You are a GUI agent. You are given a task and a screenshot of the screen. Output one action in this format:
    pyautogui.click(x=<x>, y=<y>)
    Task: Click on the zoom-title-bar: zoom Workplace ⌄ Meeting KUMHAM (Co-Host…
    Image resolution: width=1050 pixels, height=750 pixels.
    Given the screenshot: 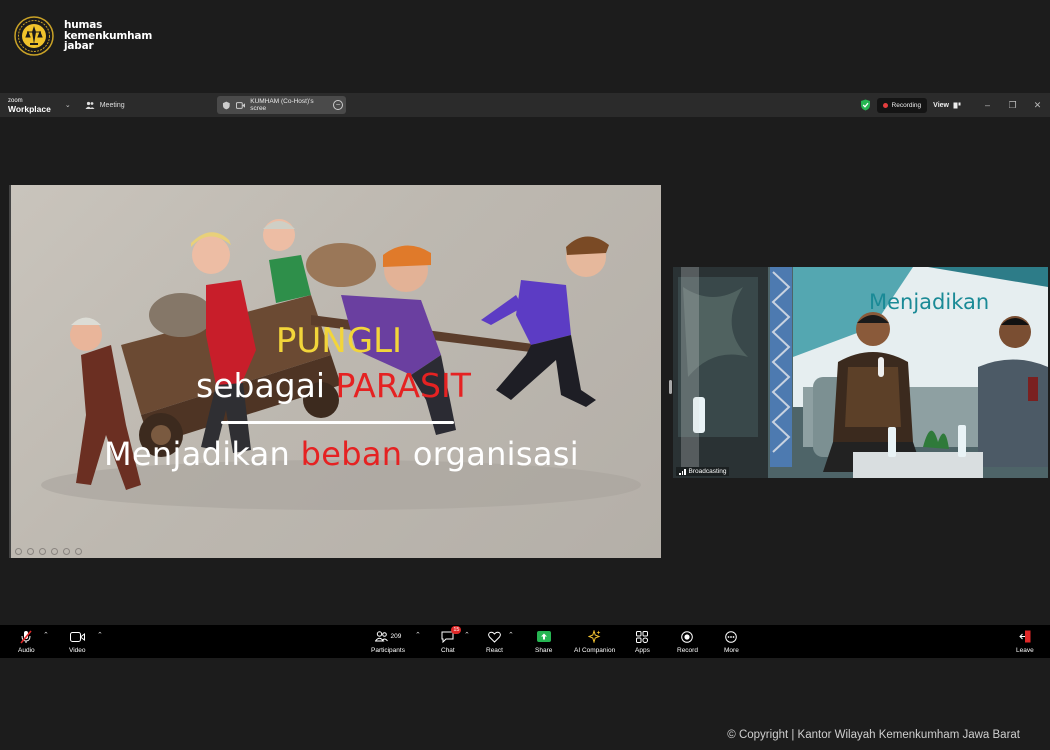 What is the action you would take?
    pyautogui.click(x=525, y=105)
    